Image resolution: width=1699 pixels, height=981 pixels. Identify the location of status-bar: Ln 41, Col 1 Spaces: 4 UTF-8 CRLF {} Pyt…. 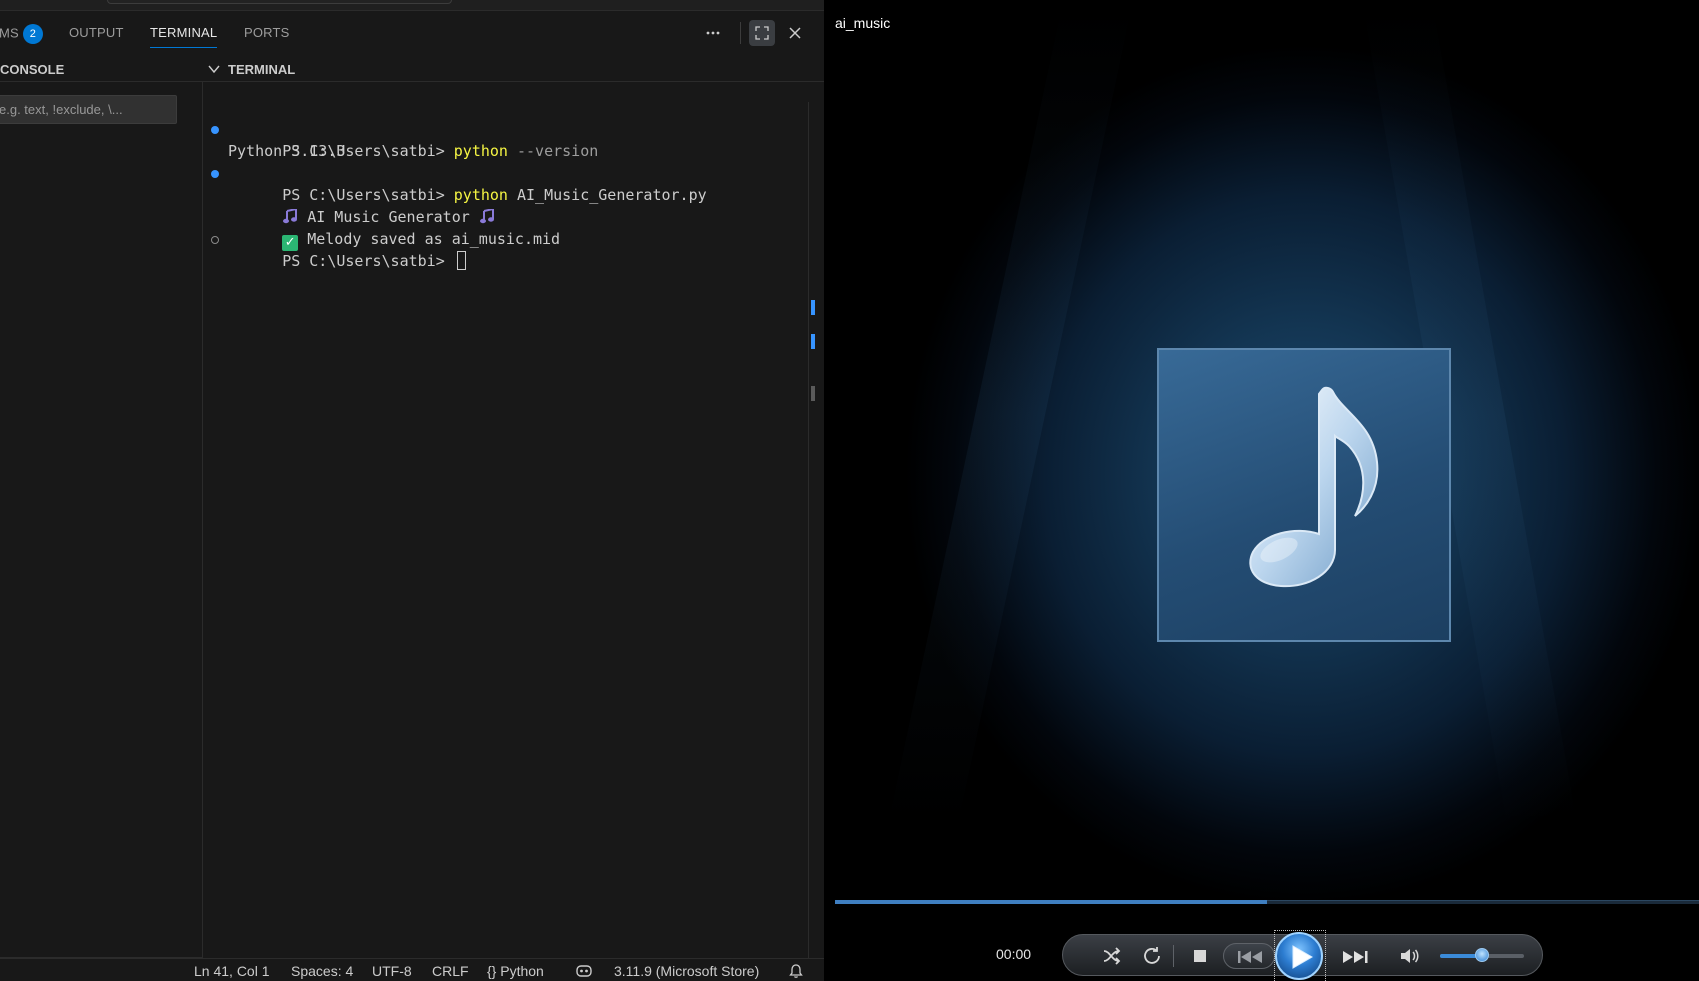
(412, 969).